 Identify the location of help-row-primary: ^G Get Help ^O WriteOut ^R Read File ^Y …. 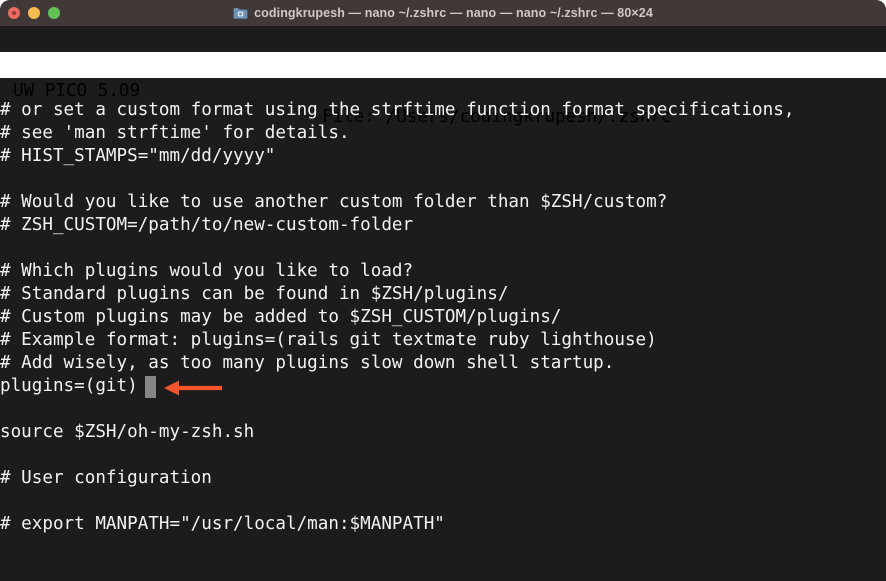
(443, 570).